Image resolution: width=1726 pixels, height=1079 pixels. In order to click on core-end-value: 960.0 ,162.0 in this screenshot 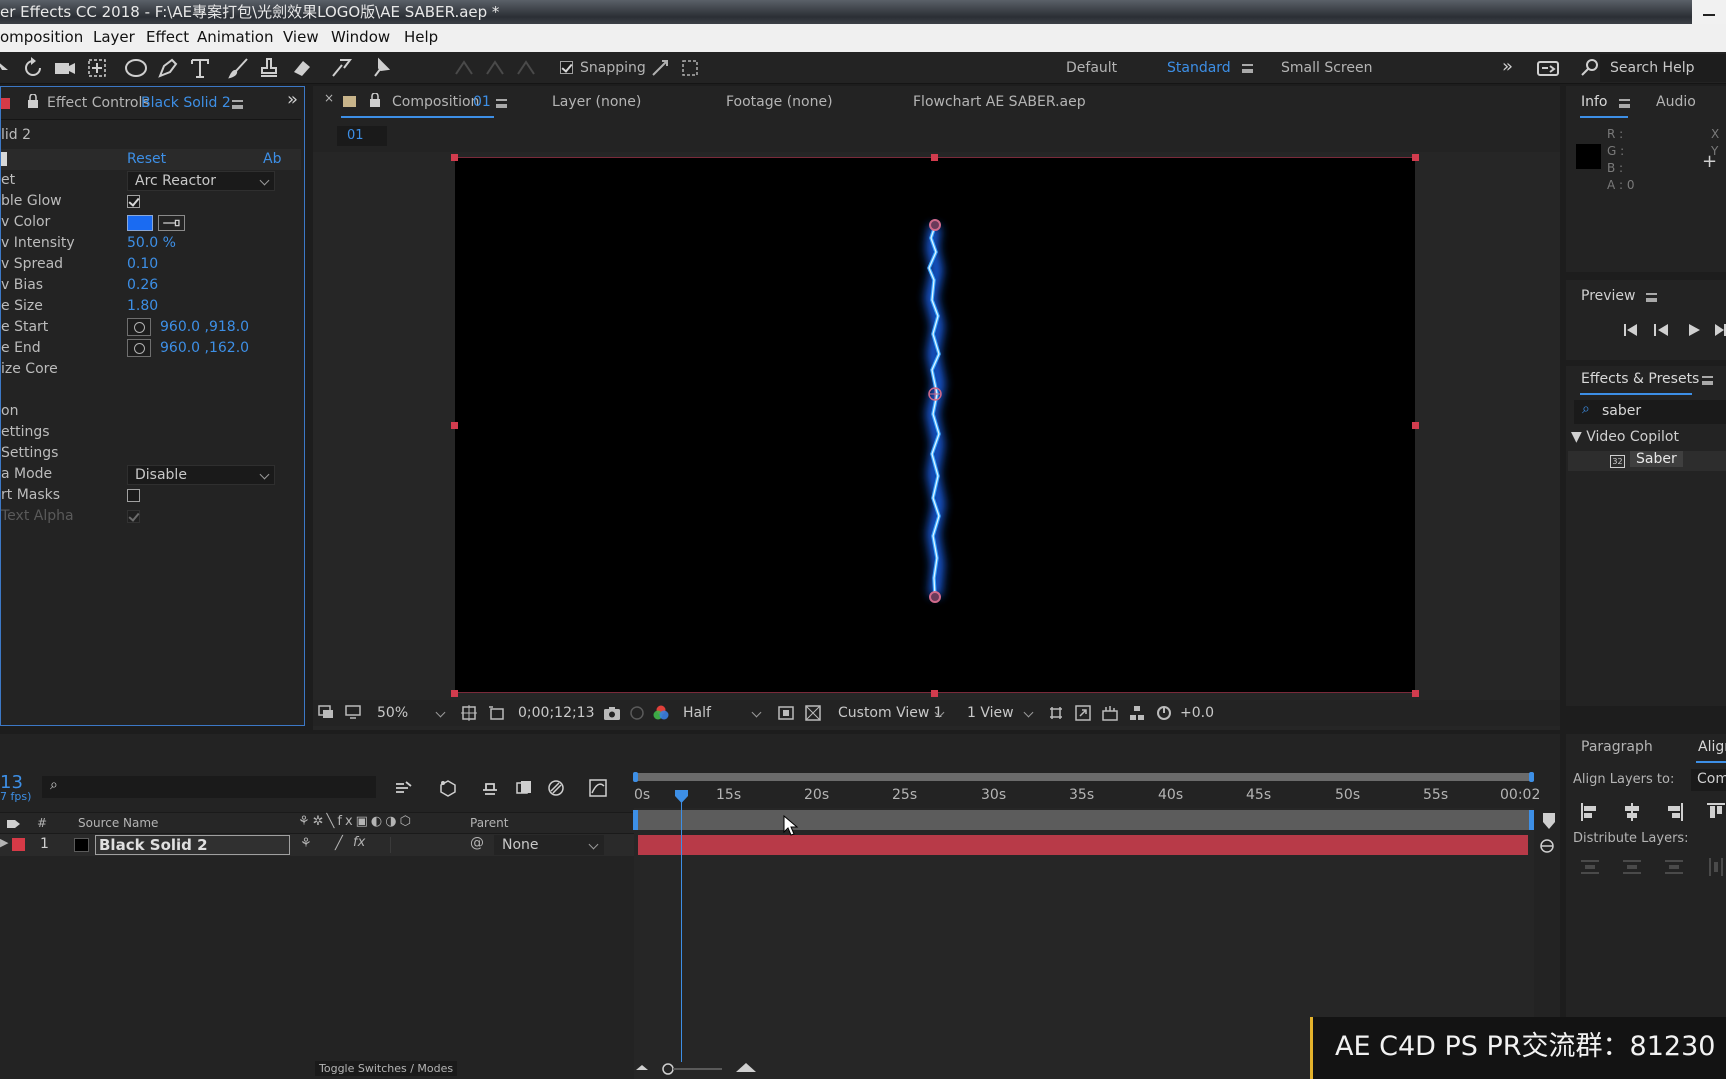, I will do `click(204, 348)`.